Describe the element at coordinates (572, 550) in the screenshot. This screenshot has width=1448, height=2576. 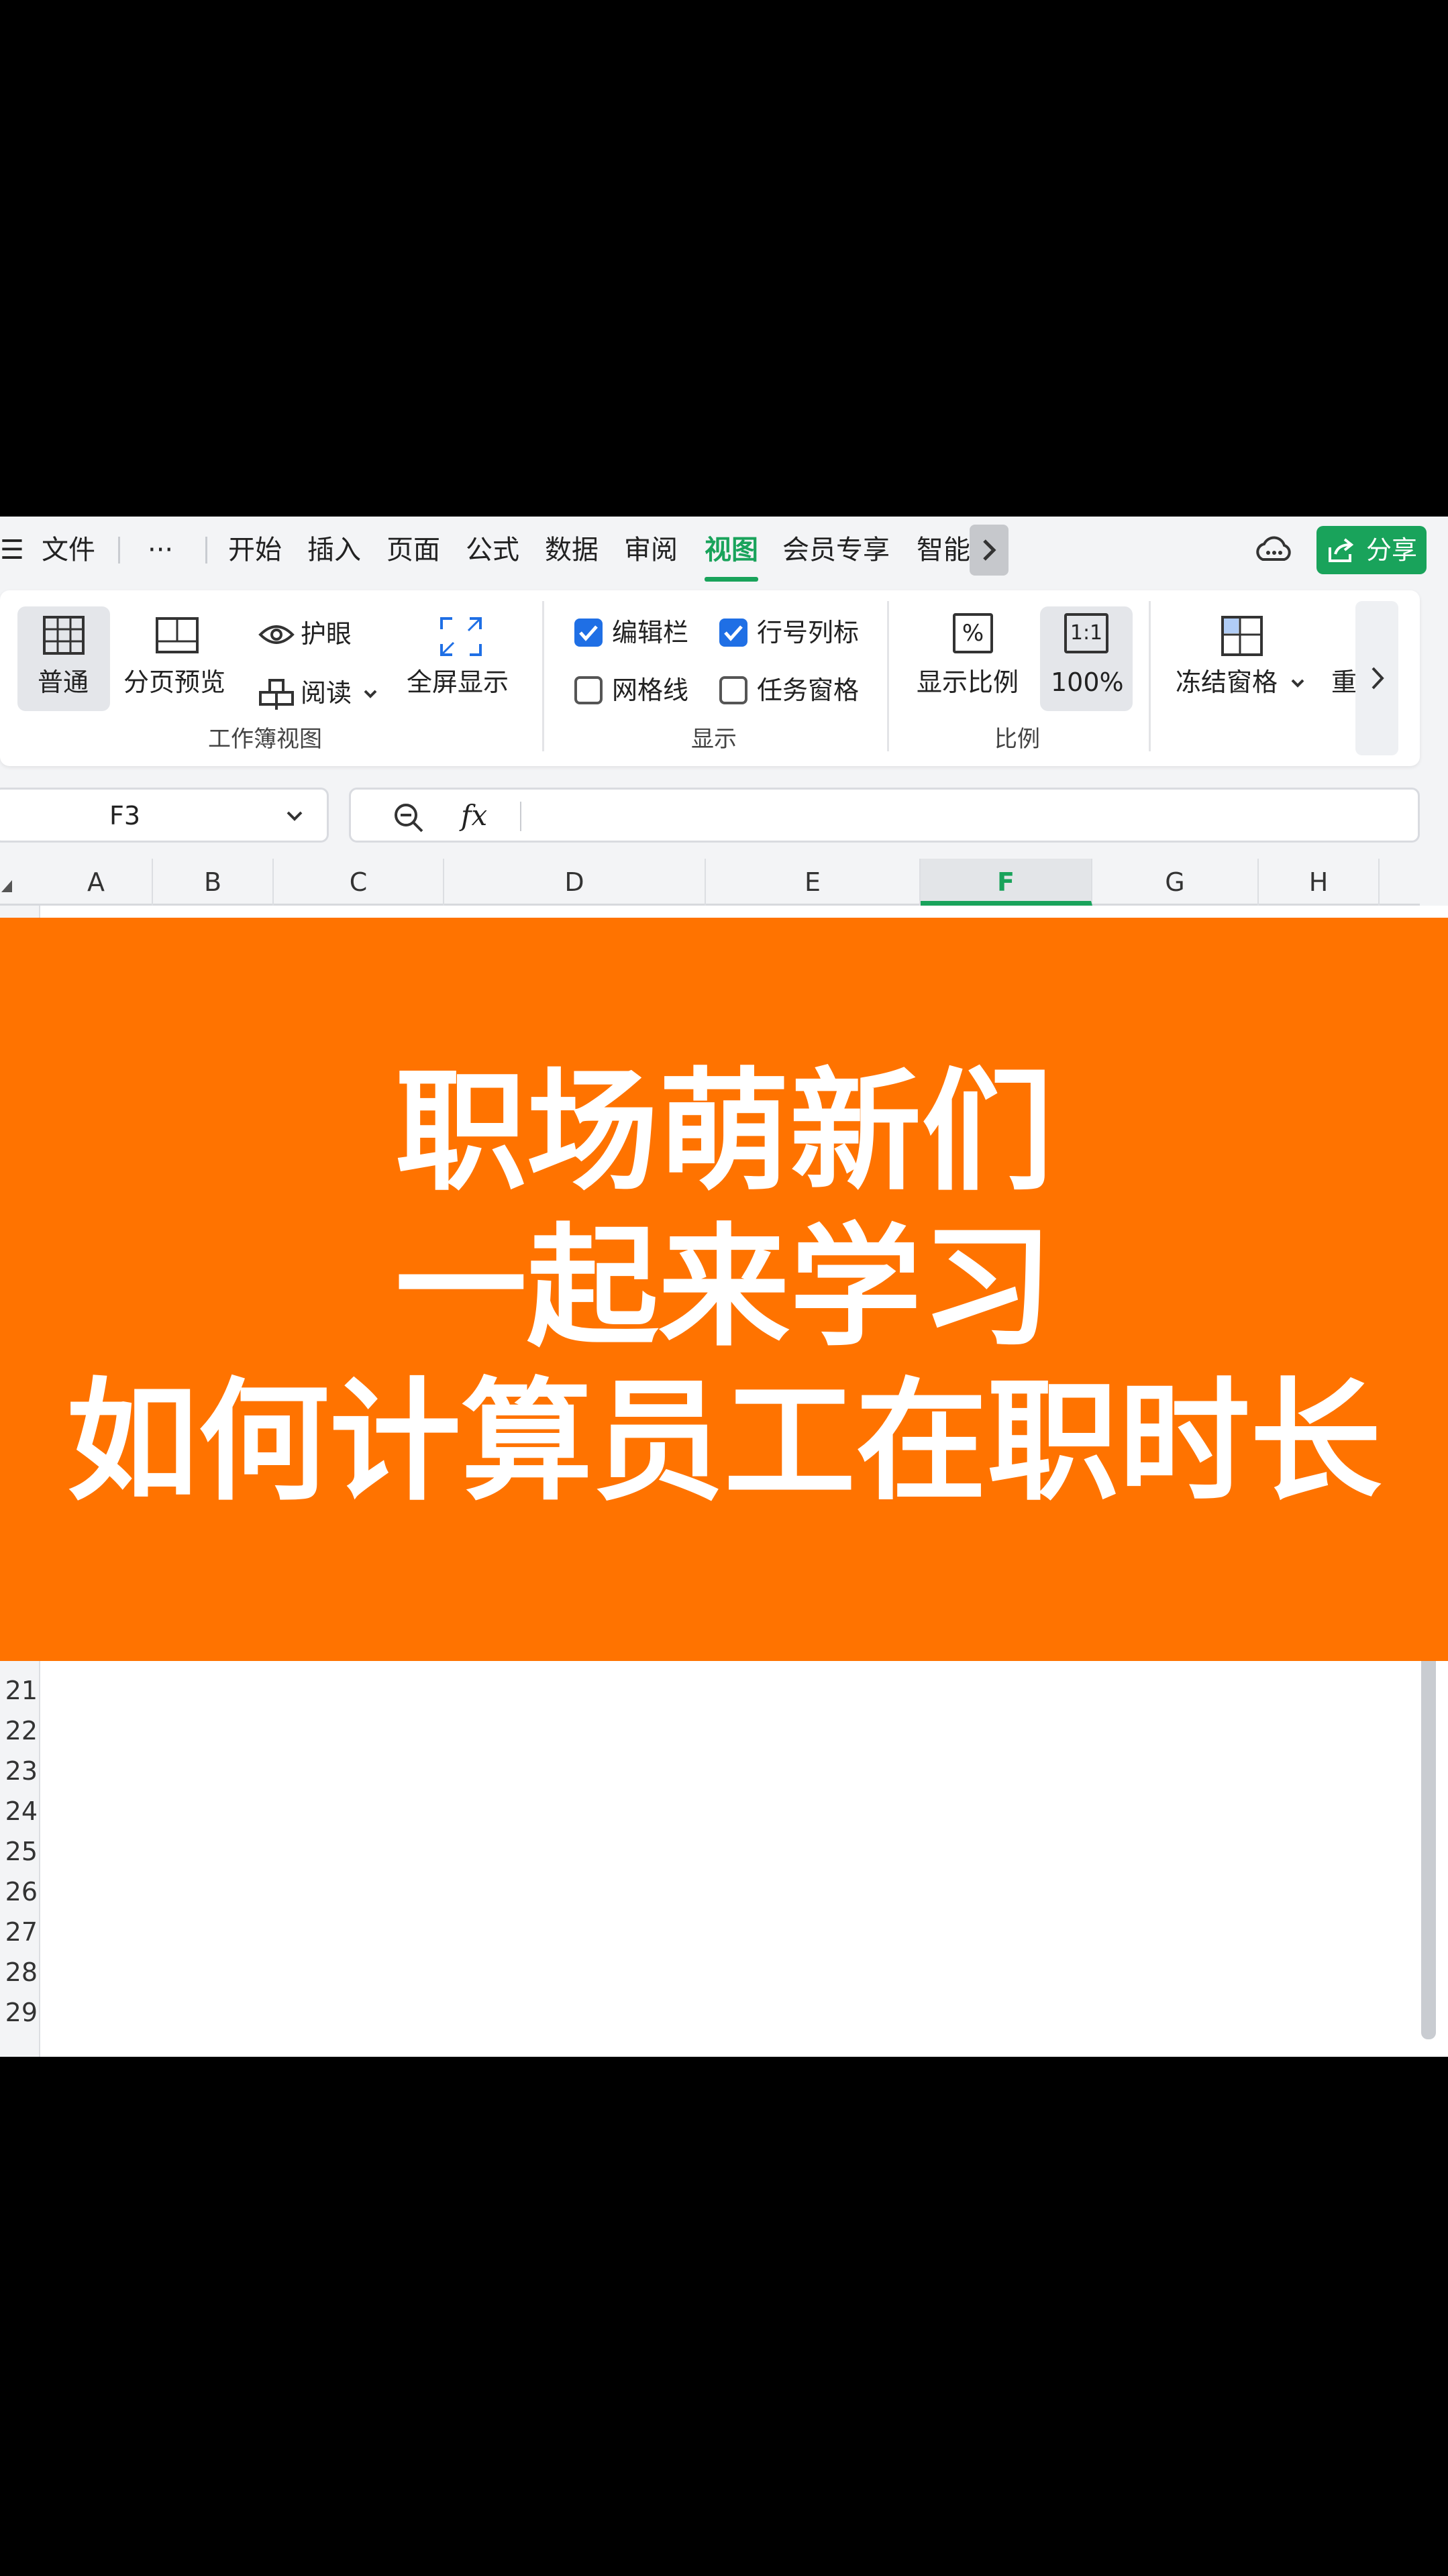
I see `tab-data: 数据` at that location.